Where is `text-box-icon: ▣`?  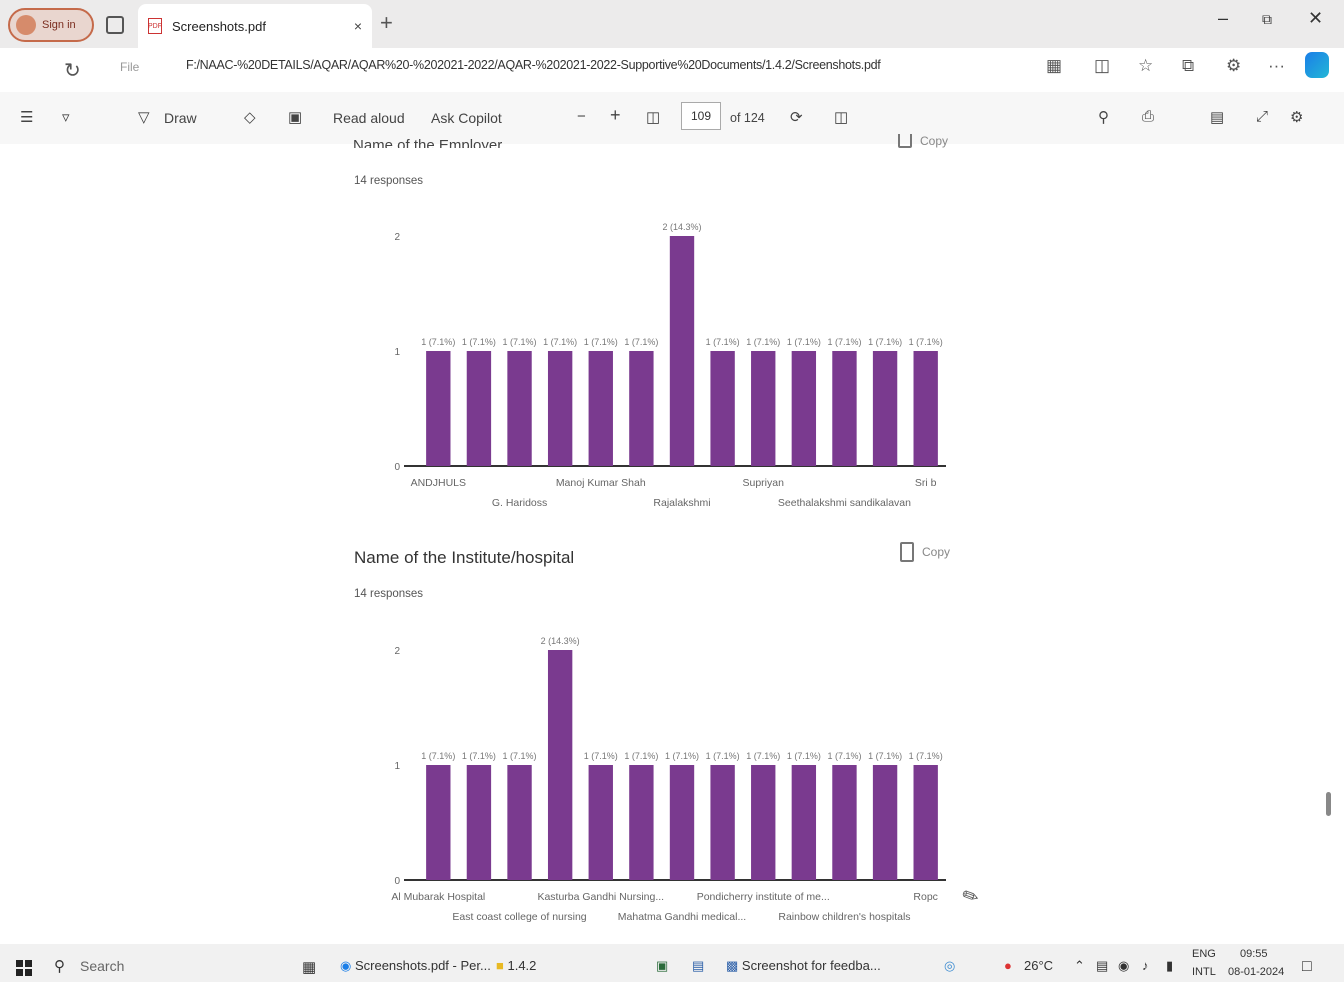
text-box-icon: ▣ is located at coordinates (295, 117).